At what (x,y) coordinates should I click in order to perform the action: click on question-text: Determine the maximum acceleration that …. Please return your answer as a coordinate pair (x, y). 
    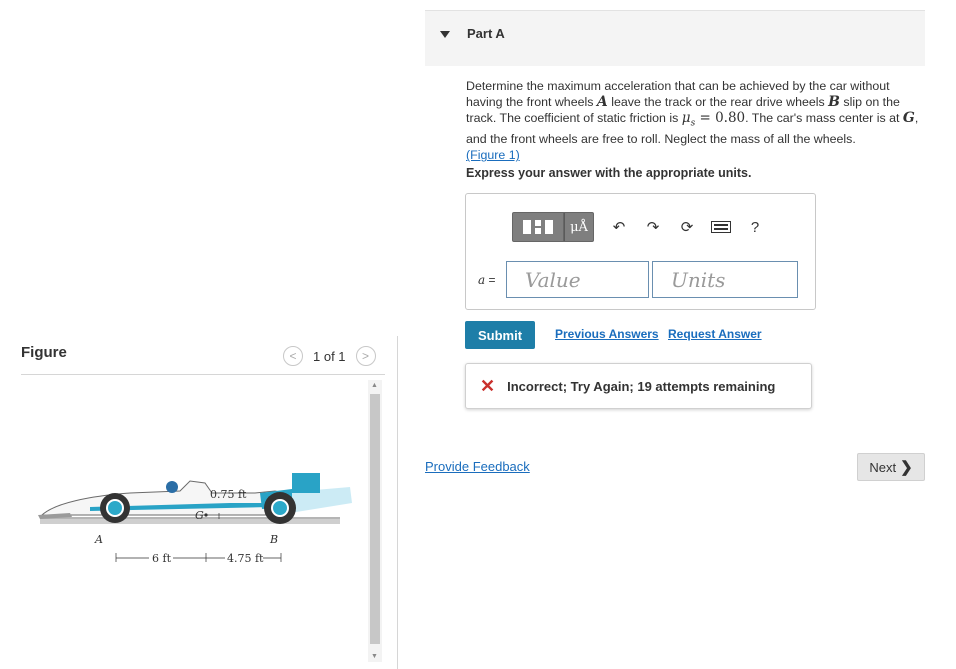
    Looking at the image, I should click on (696, 120).